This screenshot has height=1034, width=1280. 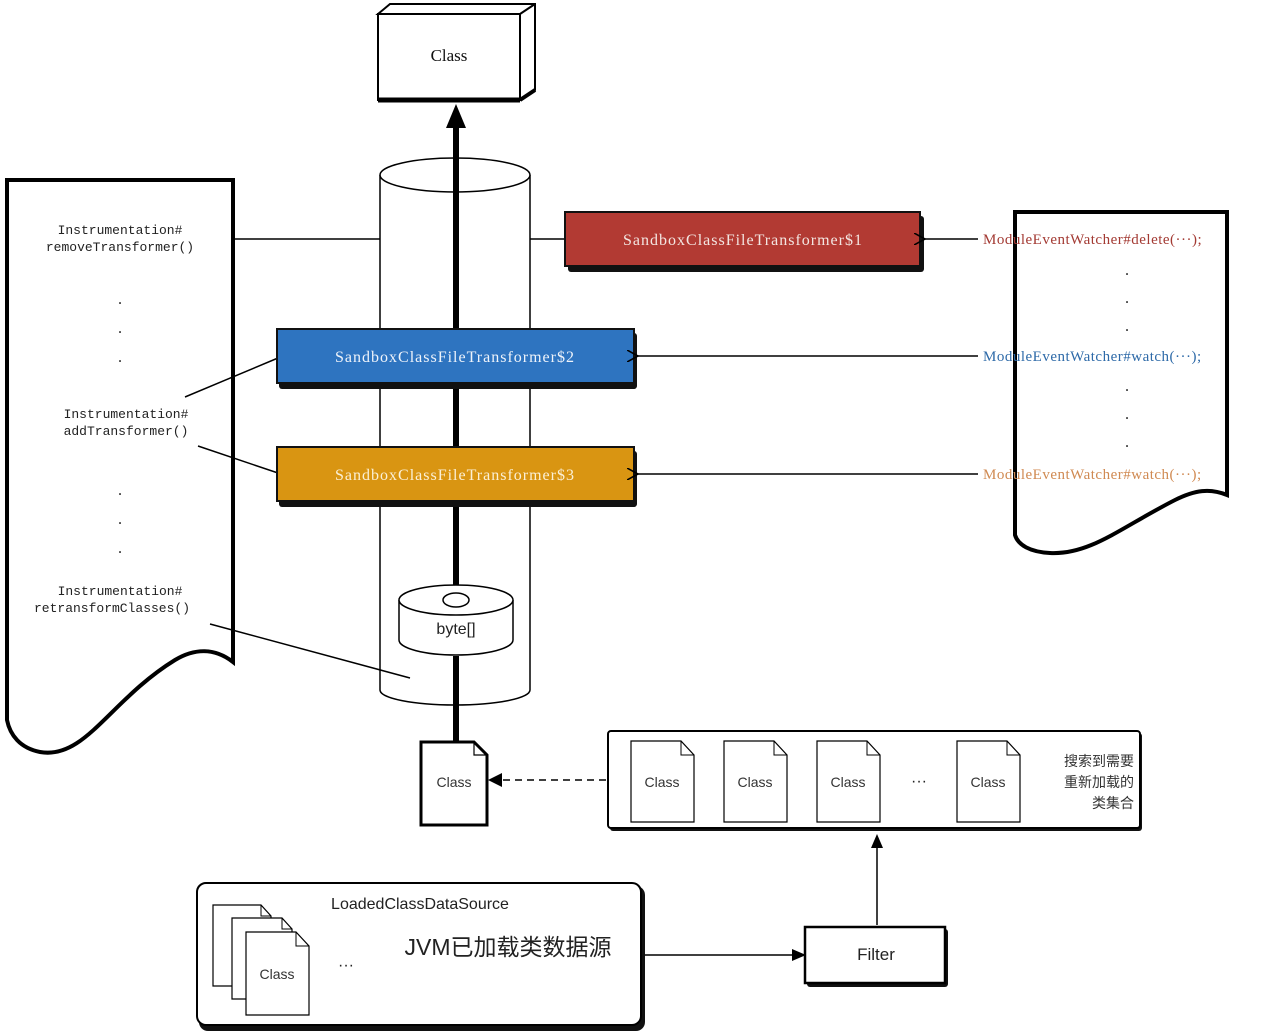 I want to click on filter-label: Filter, so click(x=876, y=954).